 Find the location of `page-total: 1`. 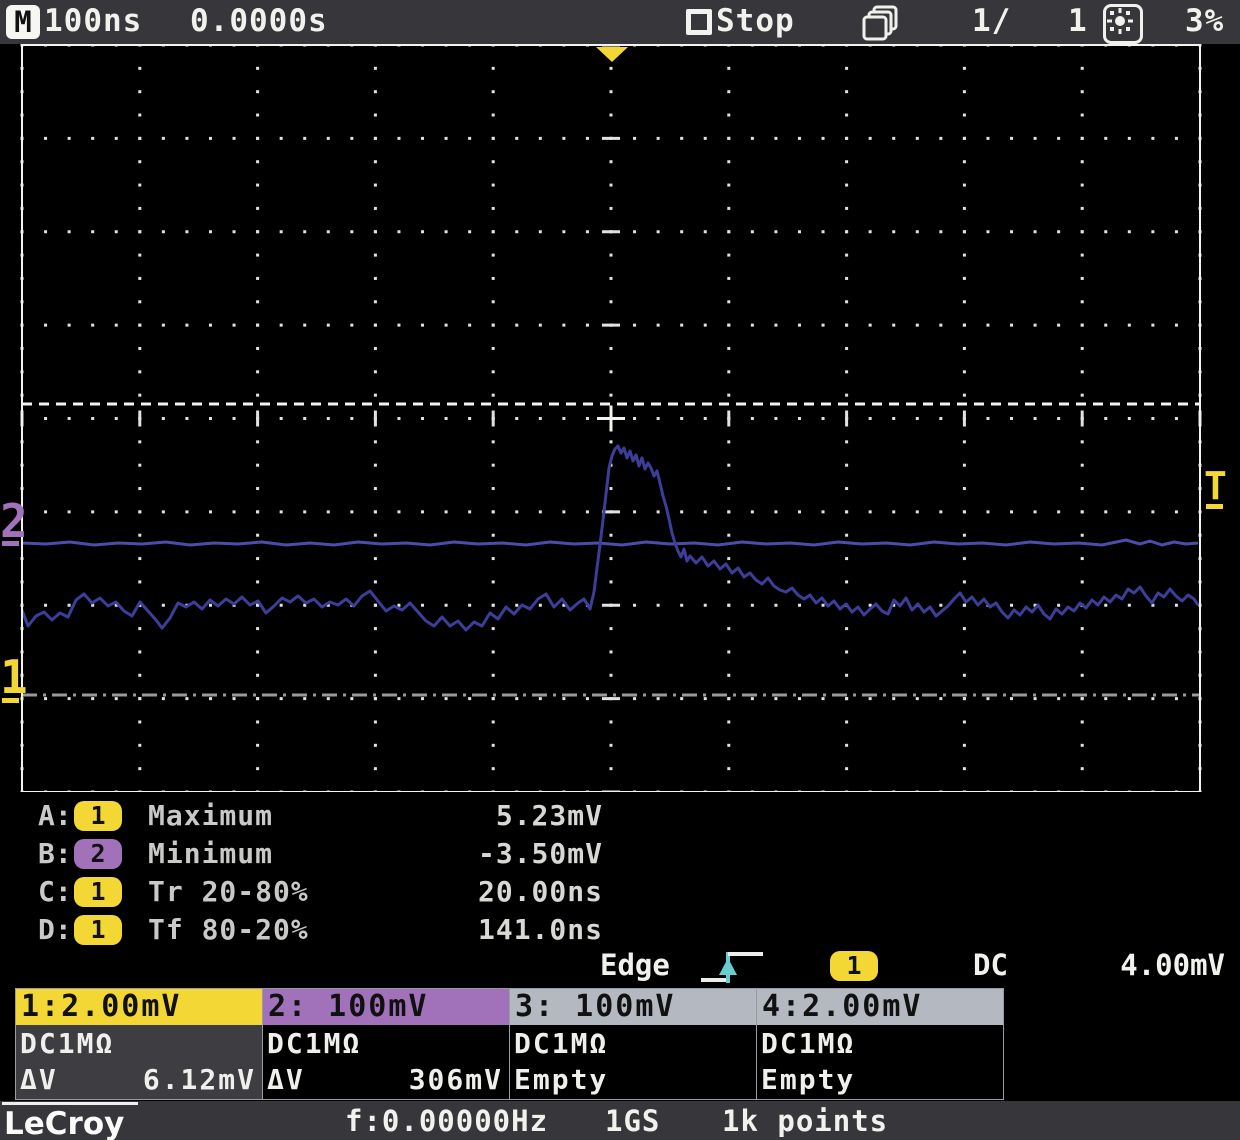

page-total: 1 is located at coordinates (1078, 21).